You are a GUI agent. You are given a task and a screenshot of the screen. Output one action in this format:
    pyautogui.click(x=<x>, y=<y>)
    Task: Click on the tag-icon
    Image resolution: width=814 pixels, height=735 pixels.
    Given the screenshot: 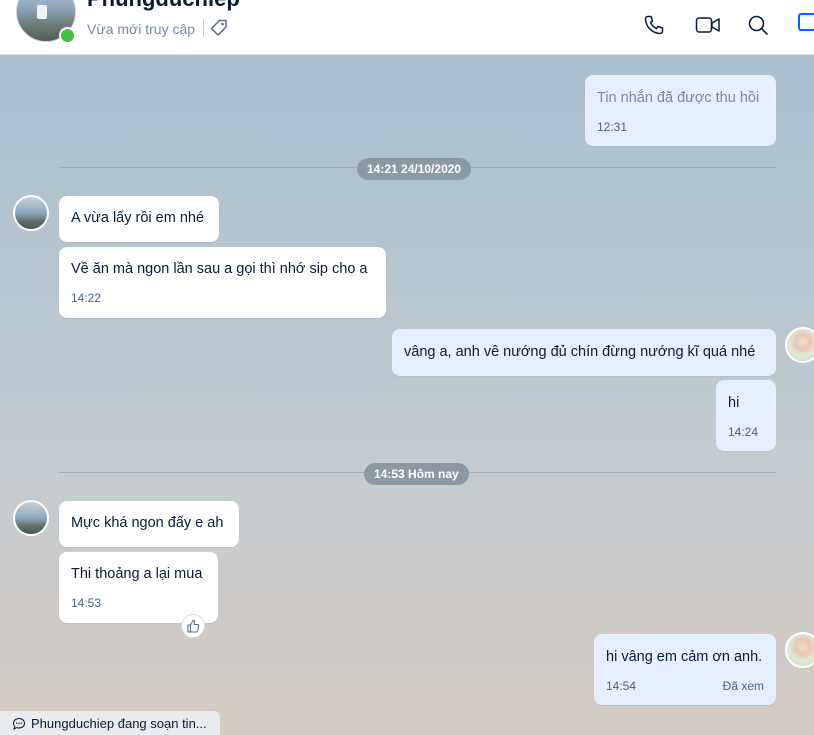 What is the action you would take?
    pyautogui.click(x=219, y=28)
    